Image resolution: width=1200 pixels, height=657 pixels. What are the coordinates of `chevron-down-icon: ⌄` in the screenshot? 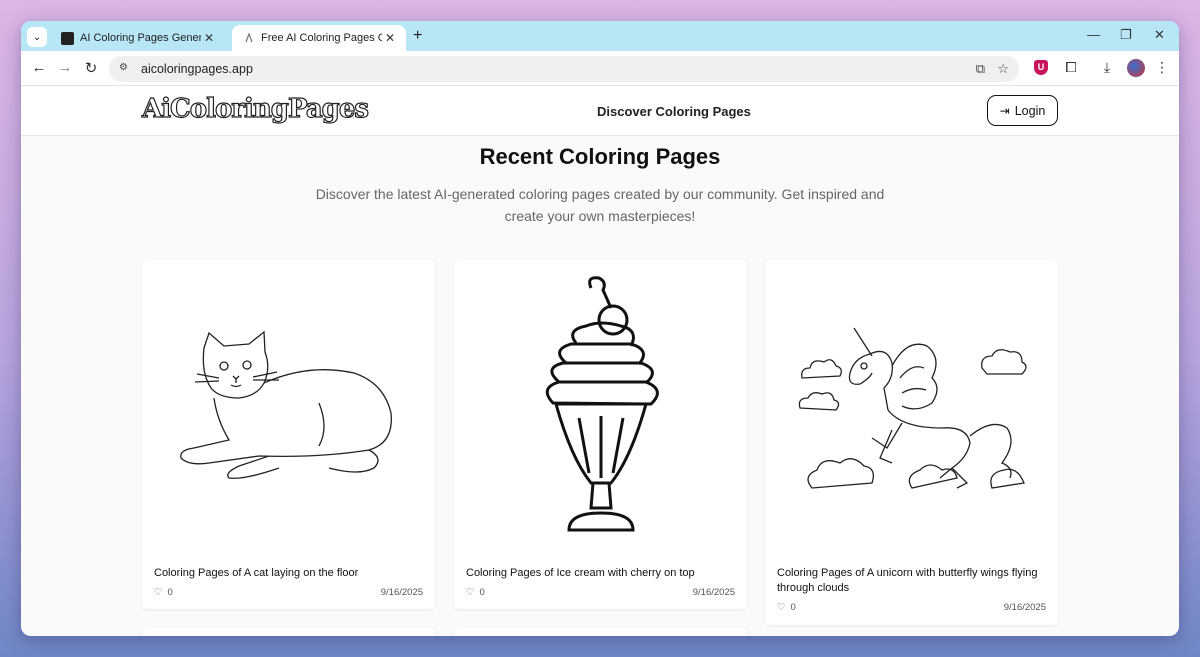 It's located at (37, 37).